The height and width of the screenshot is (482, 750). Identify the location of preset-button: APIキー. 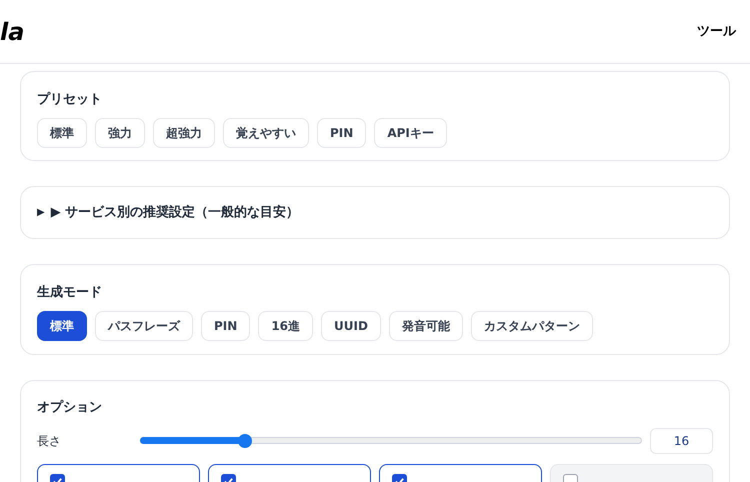
(410, 133).